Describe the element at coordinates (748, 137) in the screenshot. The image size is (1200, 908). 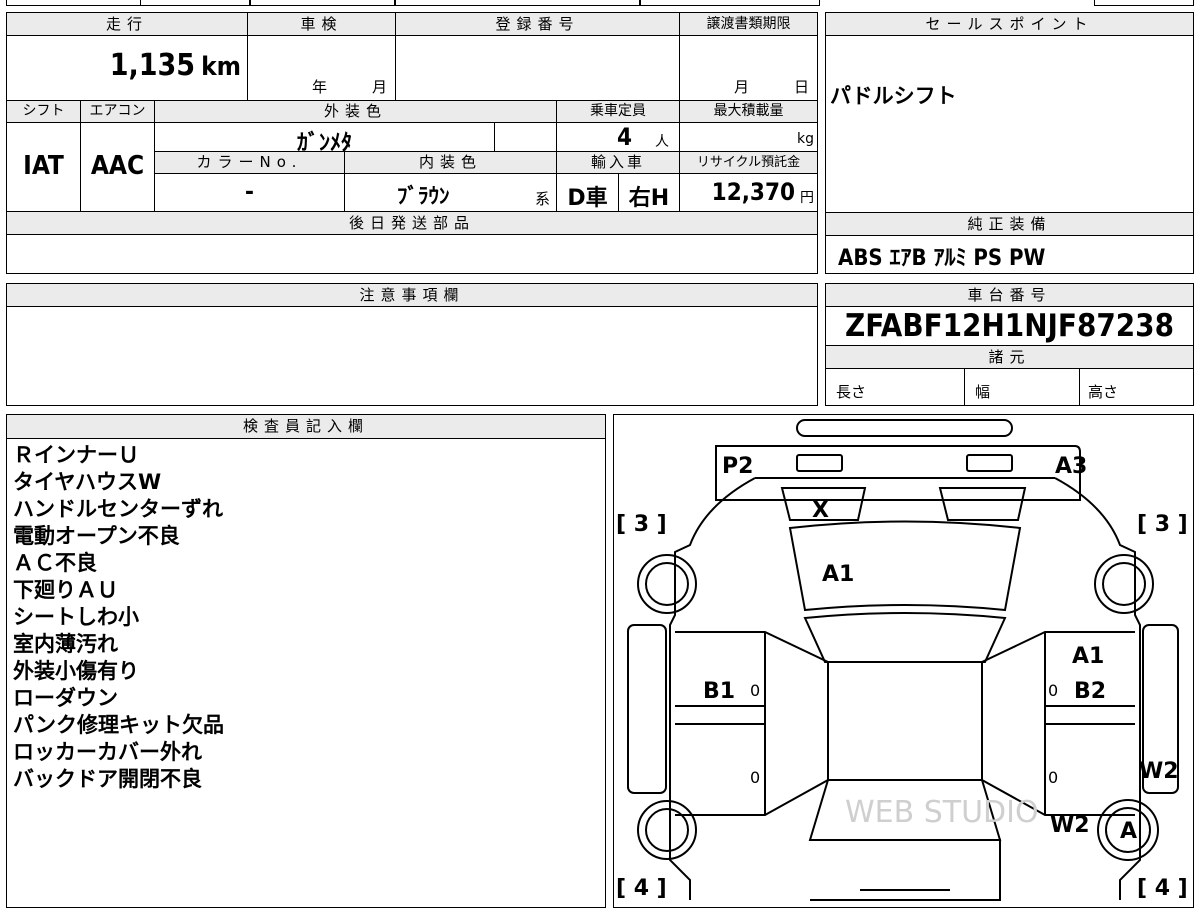
I see `max-load-cell: kg` at that location.